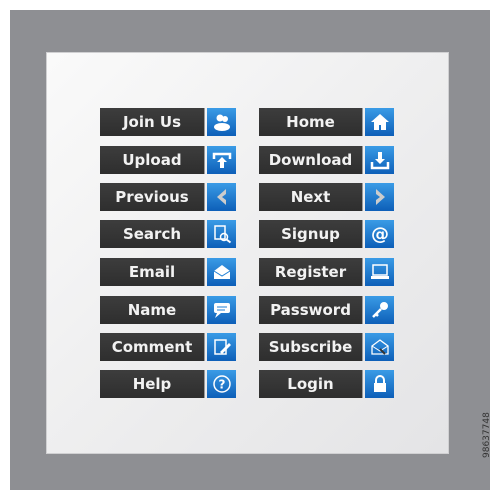  I want to click on subscribe-button: Subscribe, so click(326, 347).